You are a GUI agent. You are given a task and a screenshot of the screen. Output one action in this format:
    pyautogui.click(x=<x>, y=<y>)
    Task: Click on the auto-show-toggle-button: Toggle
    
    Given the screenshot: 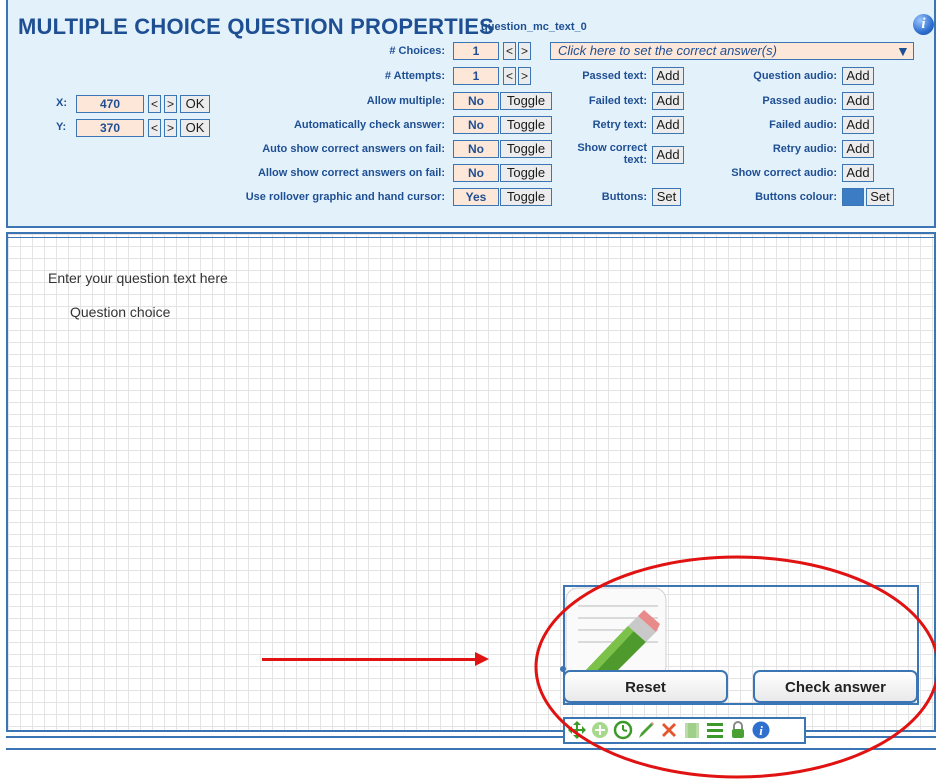 What is the action you would take?
    pyautogui.click(x=526, y=149)
    